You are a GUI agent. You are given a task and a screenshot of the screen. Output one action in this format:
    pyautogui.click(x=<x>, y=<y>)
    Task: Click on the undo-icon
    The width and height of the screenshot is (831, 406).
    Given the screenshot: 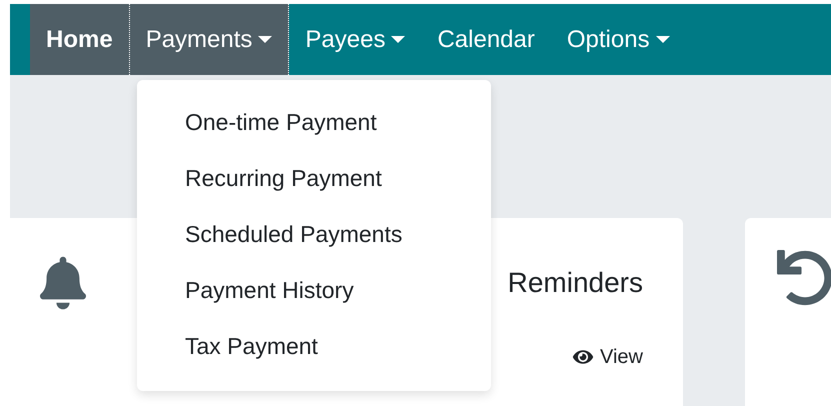 What is the action you would take?
    pyautogui.click(x=804, y=278)
    